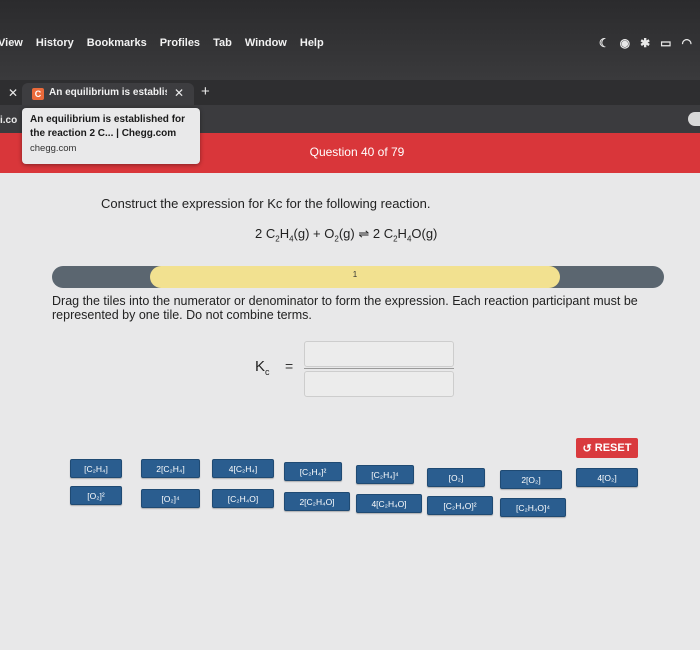 The height and width of the screenshot is (650, 700). I want to click on tab-active: C An equilibrium is established fo ✕, so click(108, 94).